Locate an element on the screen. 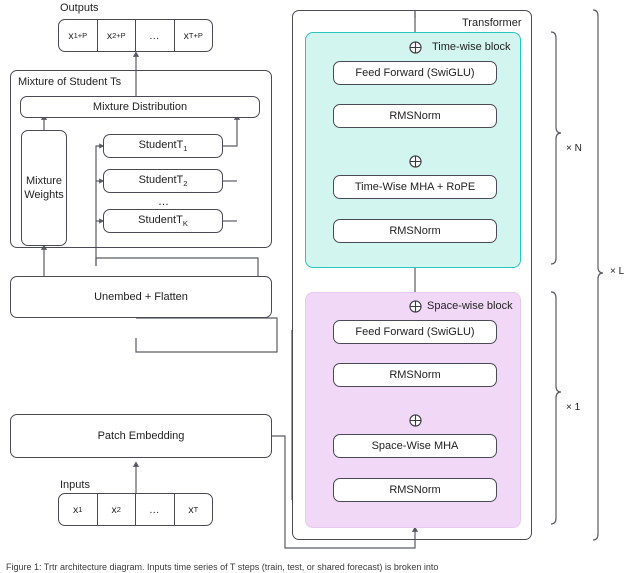 The image size is (640, 573). mixture-weights-label-line1: Mixture is located at coordinates (44, 180).